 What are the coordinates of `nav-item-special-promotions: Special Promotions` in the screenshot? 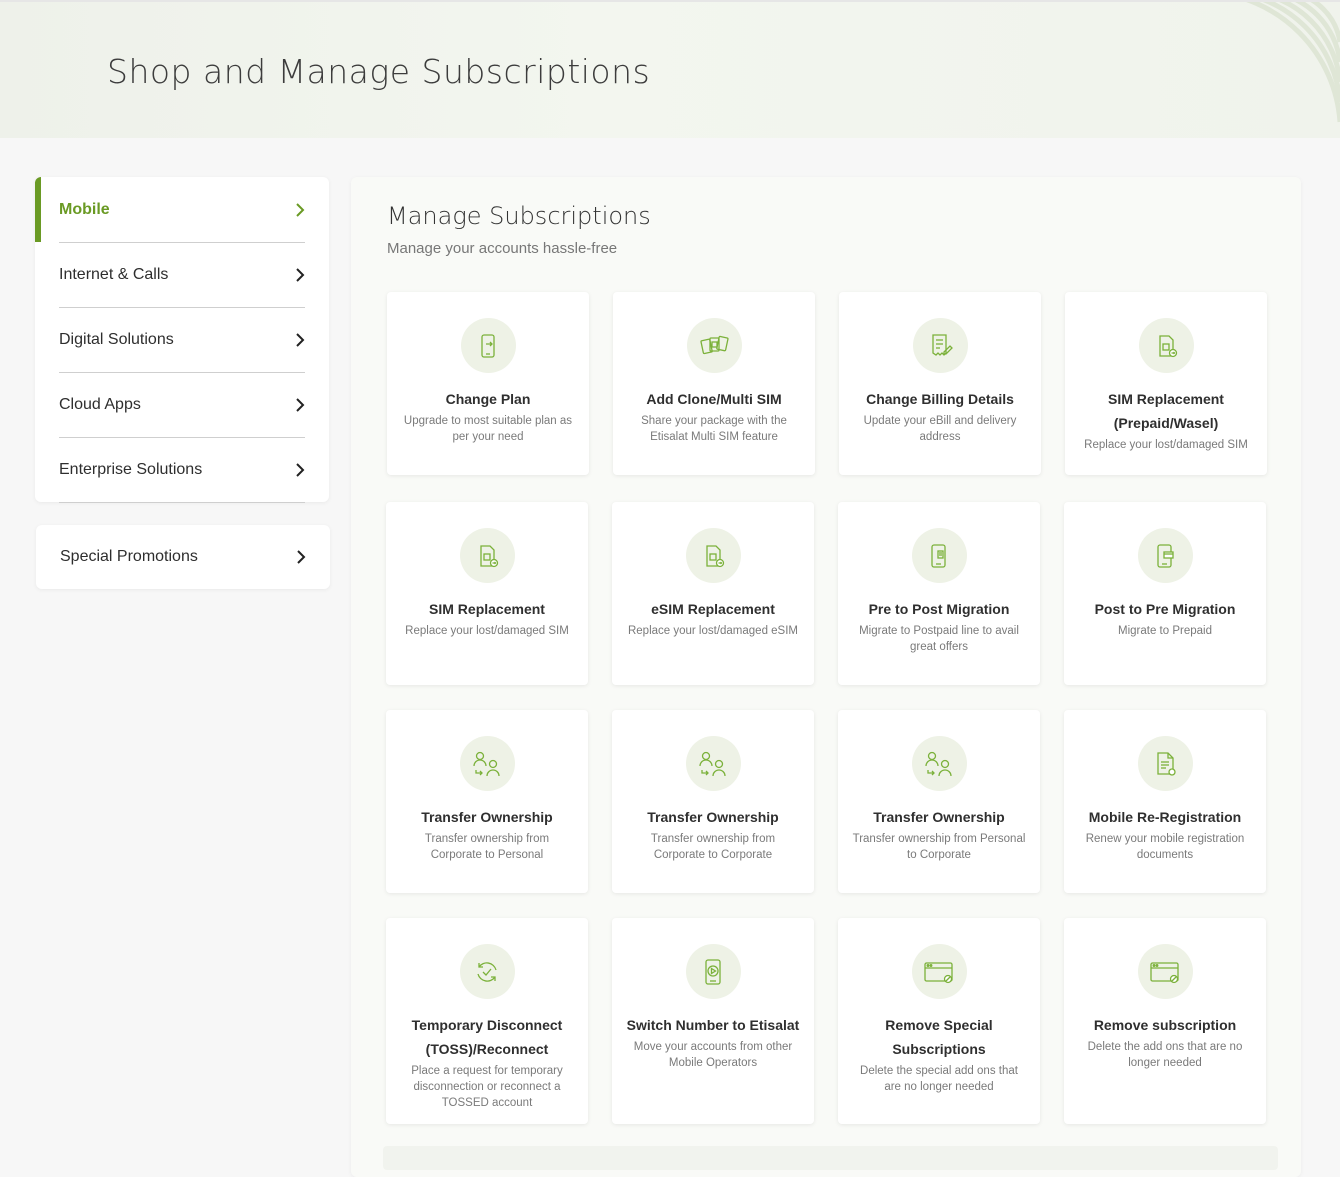 It's located at (183, 557).